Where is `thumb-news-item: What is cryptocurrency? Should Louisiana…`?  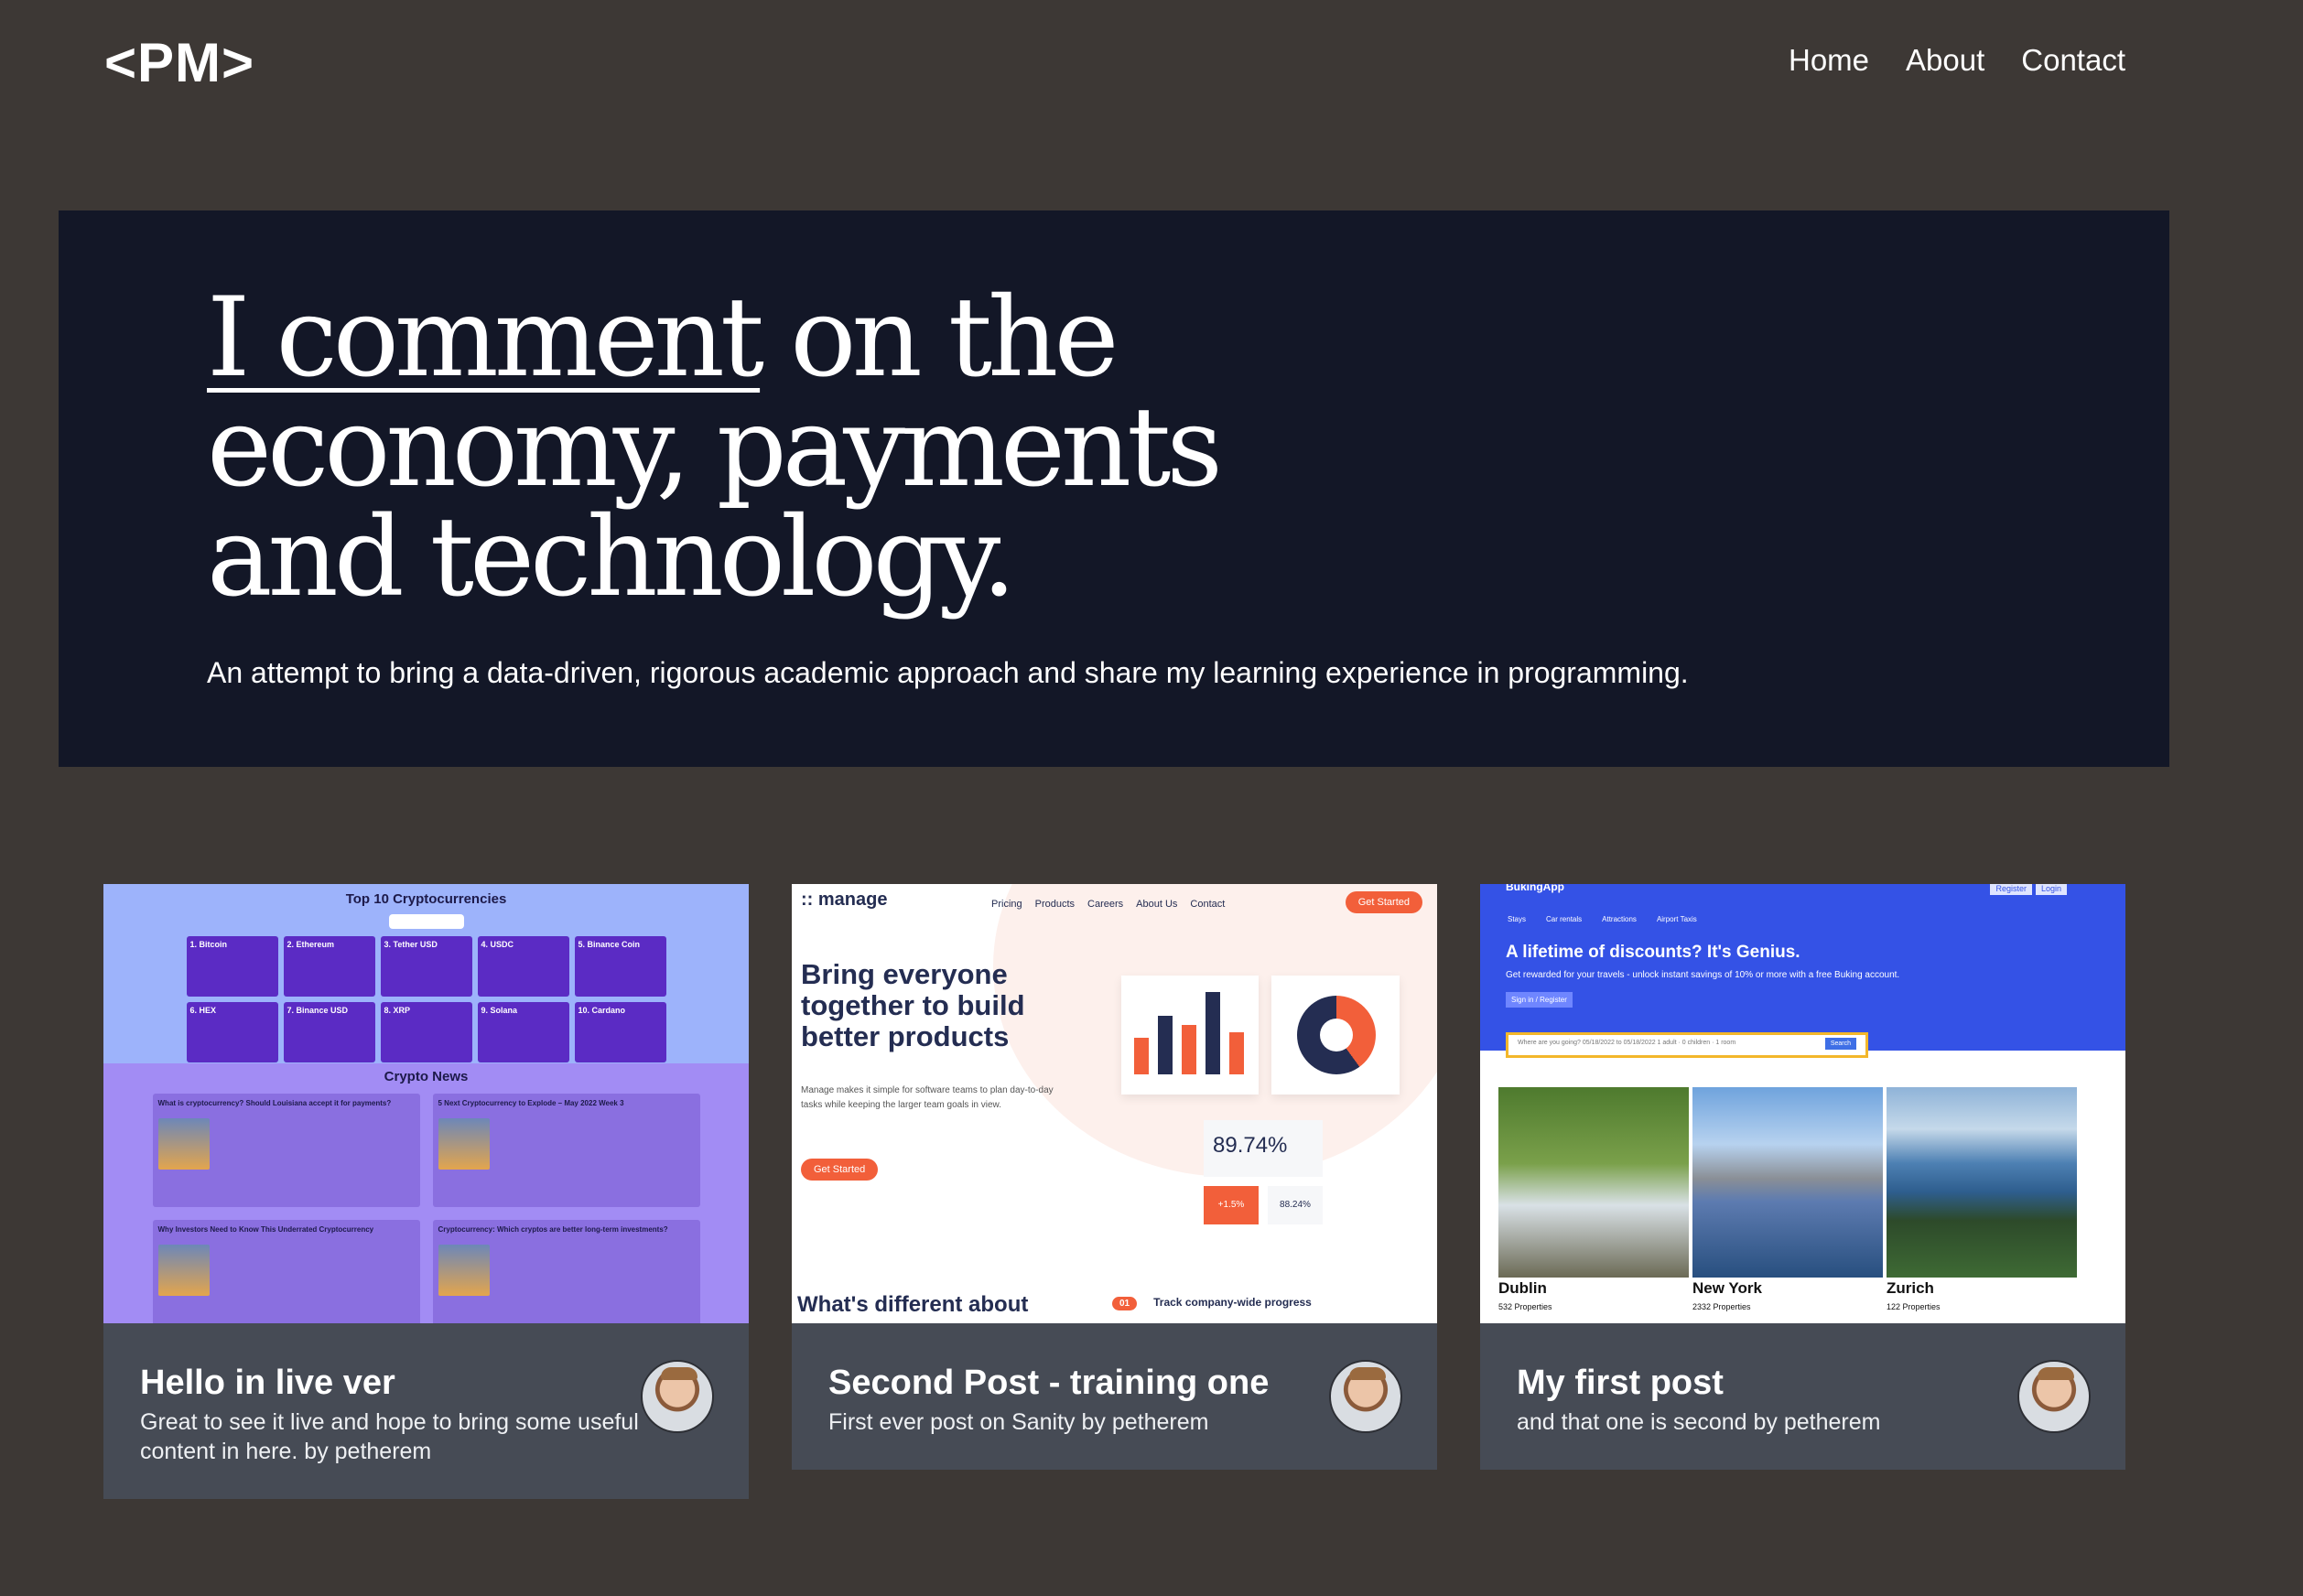 thumb-news-item: What is cryptocurrency? Should Louisiana… is located at coordinates (286, 1150).